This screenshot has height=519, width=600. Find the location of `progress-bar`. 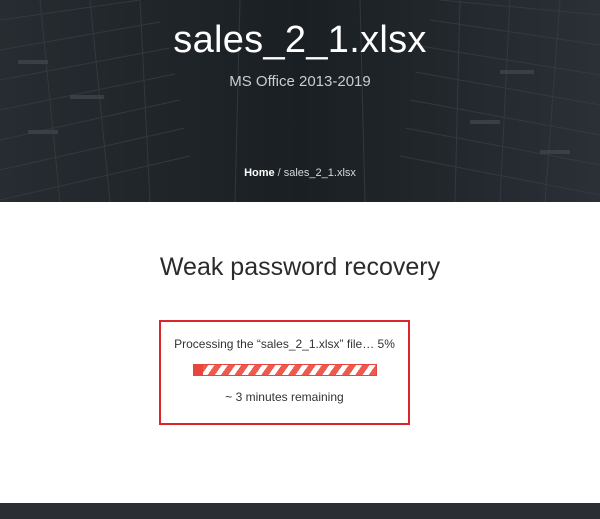

progress-bar is located at coordinates (285, 370).